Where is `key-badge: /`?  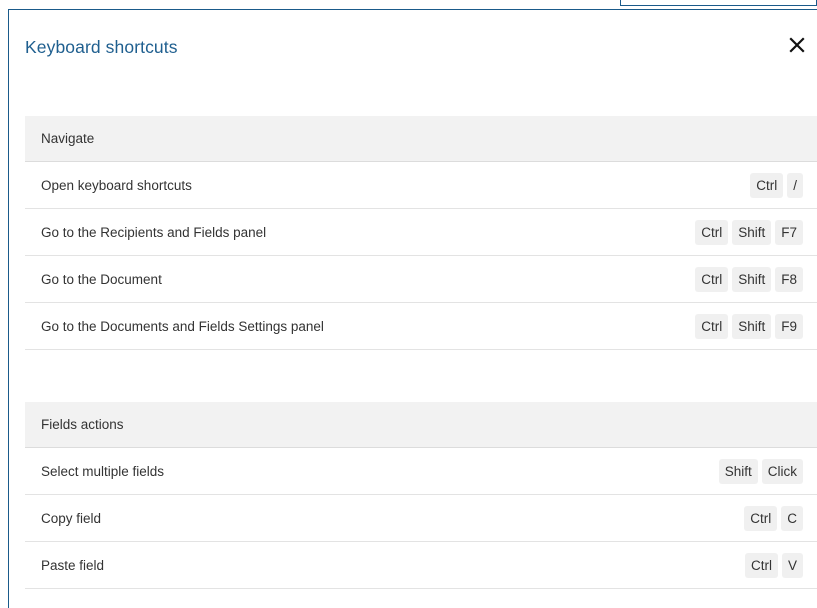 key-badge: / is located at coordinates (795, 185).